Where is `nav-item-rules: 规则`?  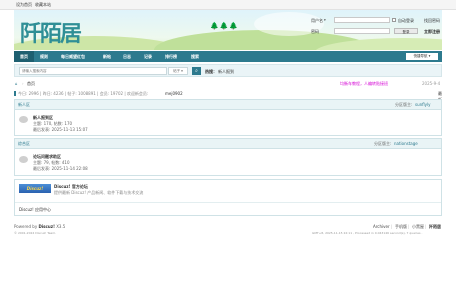
nav-item-rules: 规则 is located at coordinates (44, 56).